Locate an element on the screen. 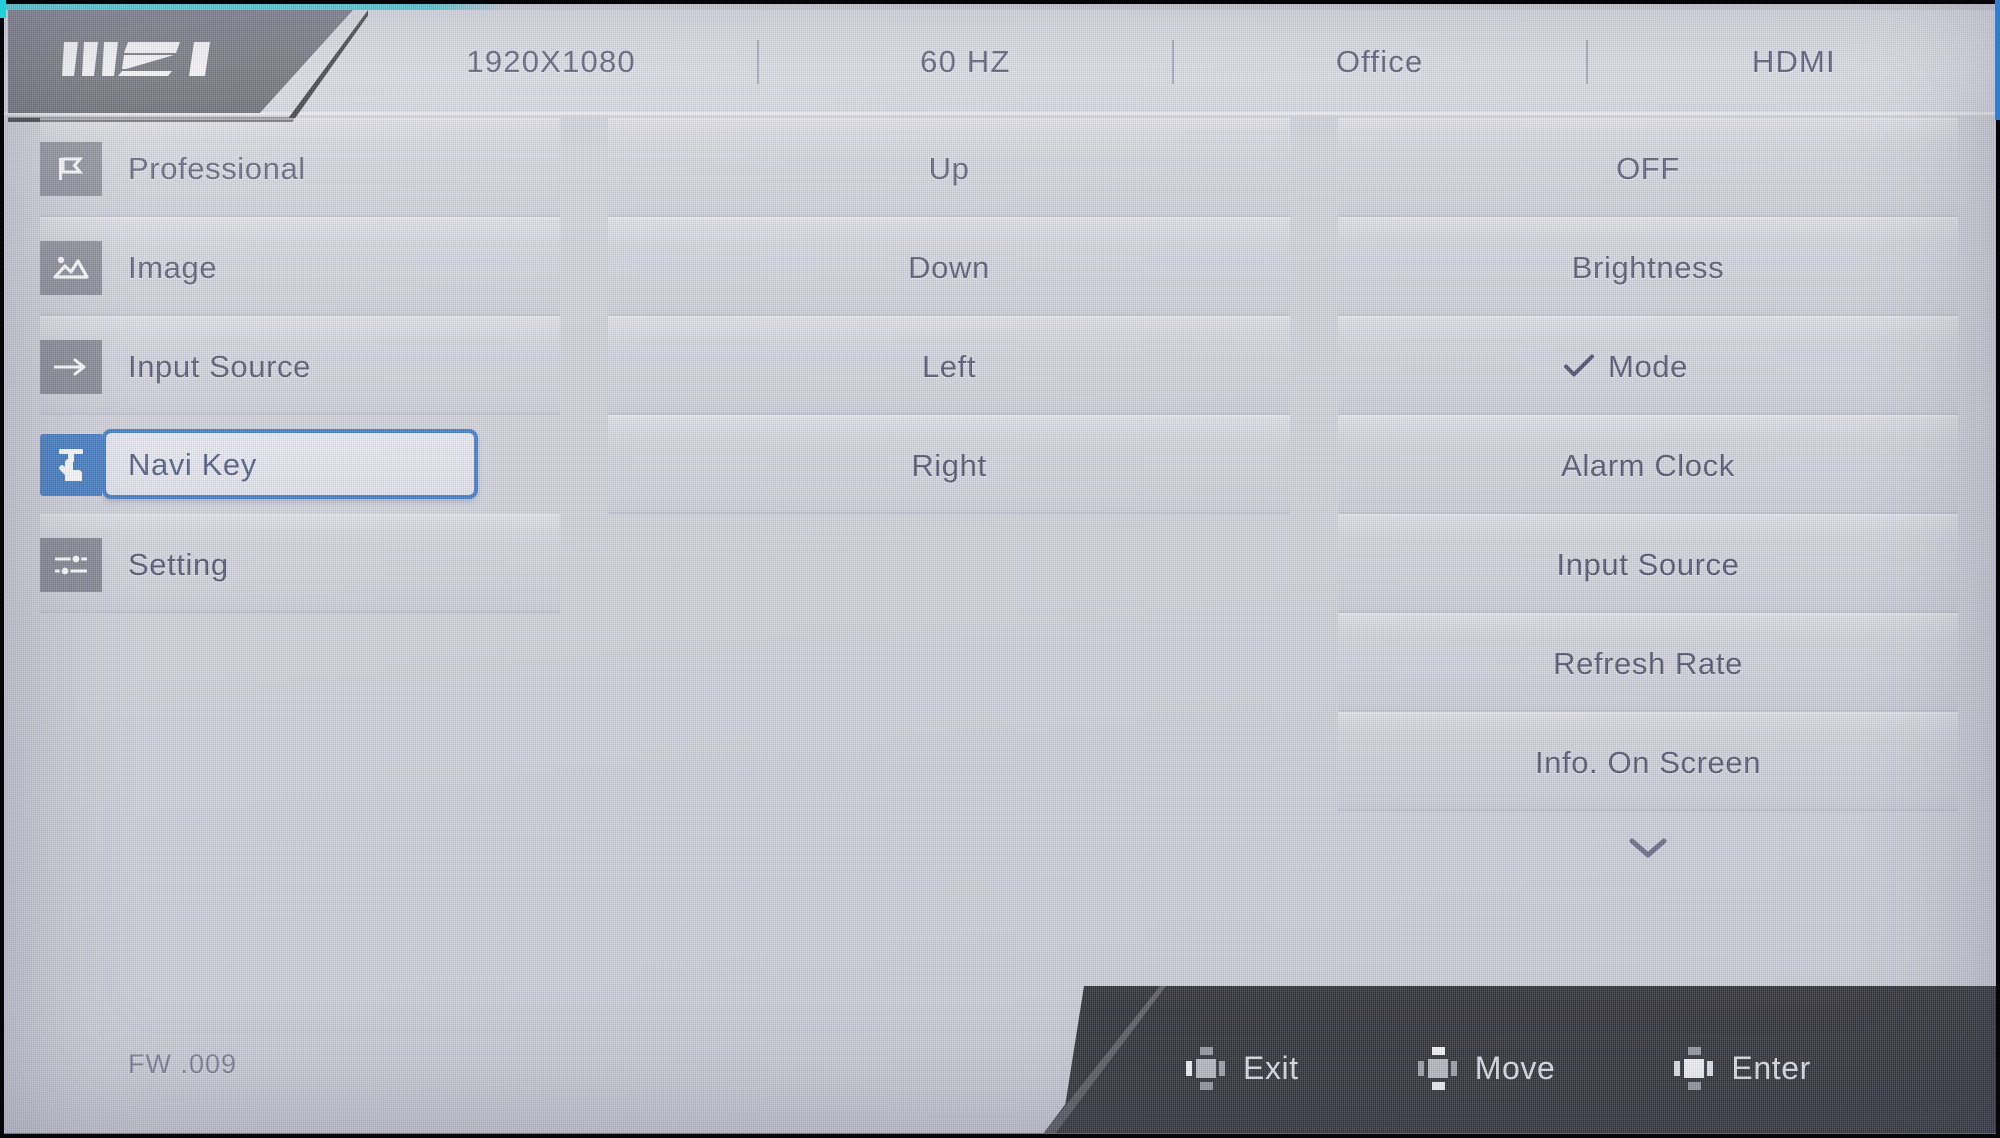 This screenshot has width=2000, height=1138. edge-accent-right is located at coordinates (1997, 60).